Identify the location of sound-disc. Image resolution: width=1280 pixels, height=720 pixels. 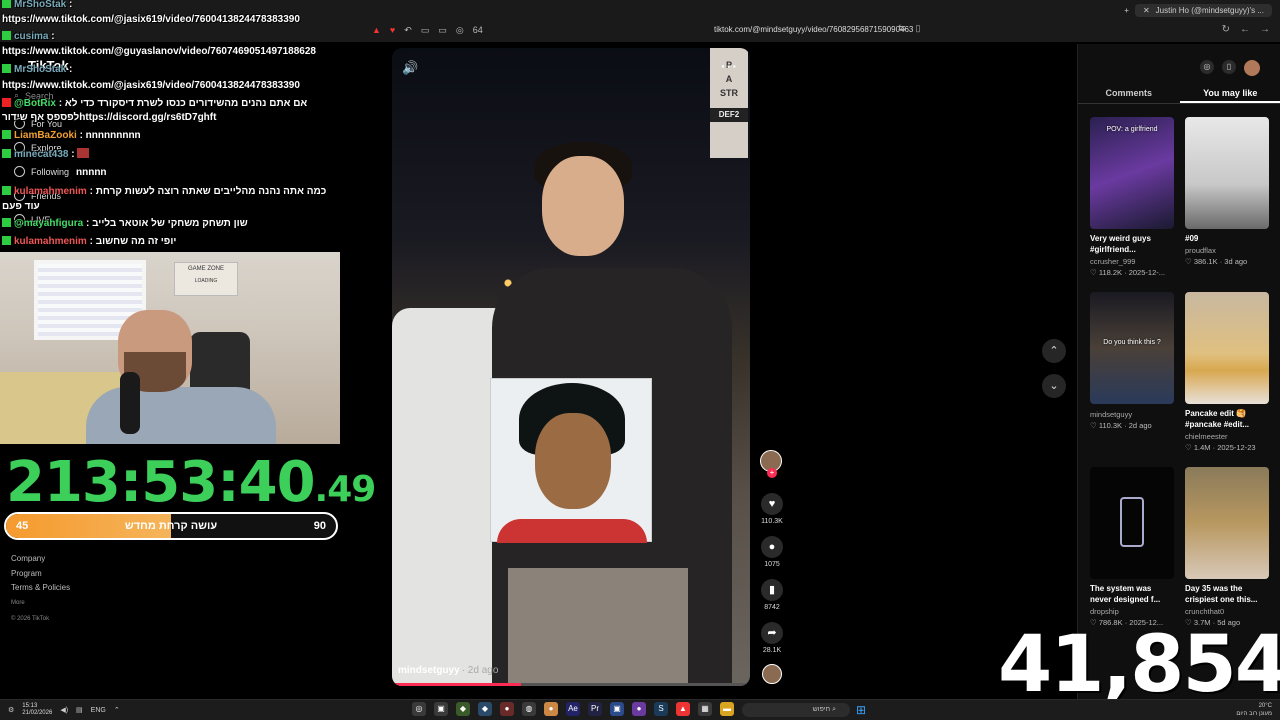
(772, 674).